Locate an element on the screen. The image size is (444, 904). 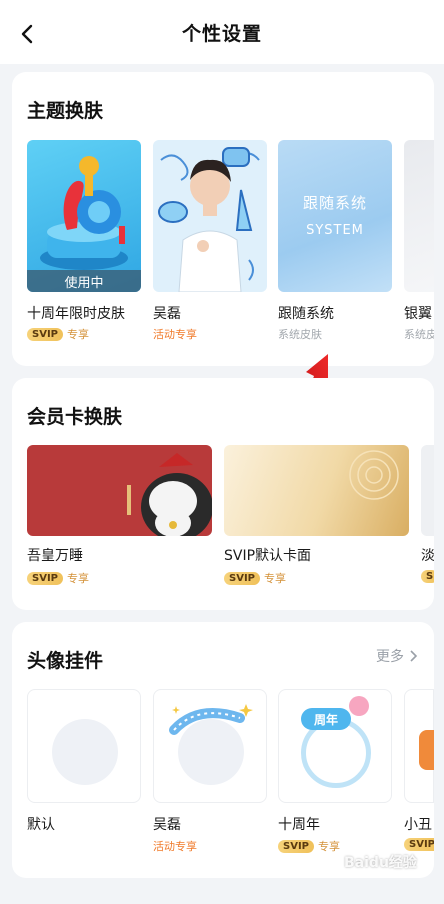
page-title: 个性设置 is located at coordinates (221, 33).